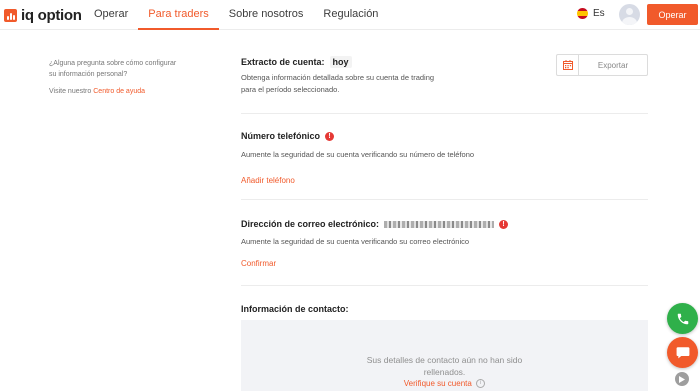 This screenshot has width=700, height=391. What do you see at coordinates (119, 91) in the screenshot?
I see `help-center-link: Centro de ayuda` at bounding box center [119, 91].